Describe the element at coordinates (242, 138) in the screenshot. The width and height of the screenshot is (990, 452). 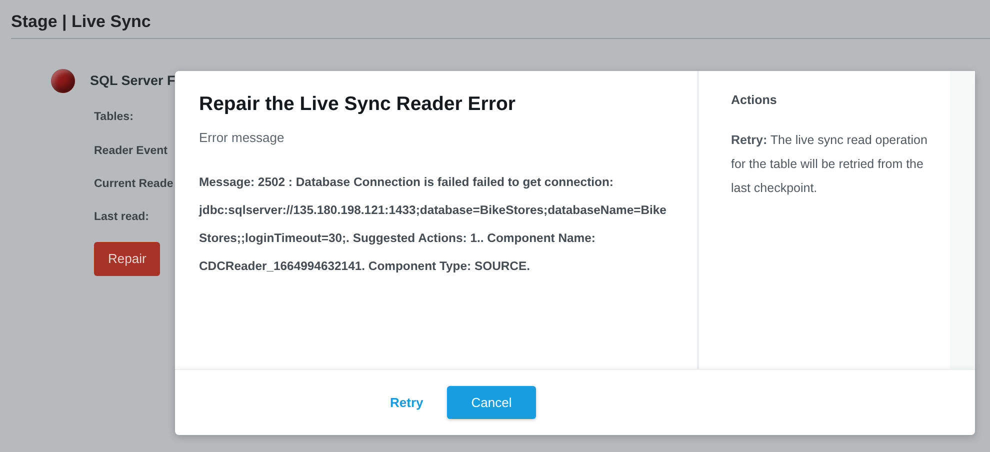
I see `dialog-subtitle: Error message` at that location.